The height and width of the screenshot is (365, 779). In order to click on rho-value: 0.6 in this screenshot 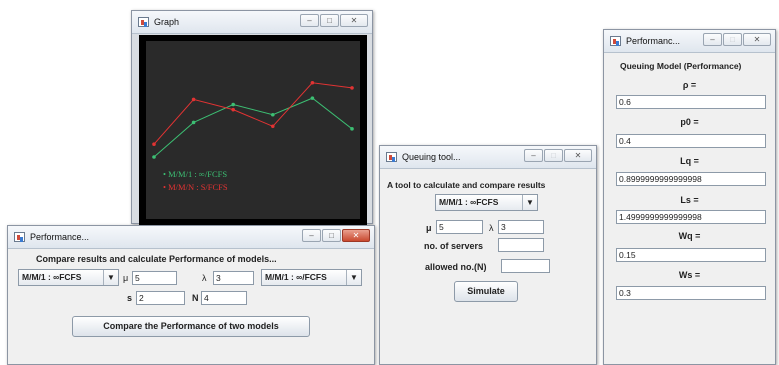, I will do `click(691, 102)`.